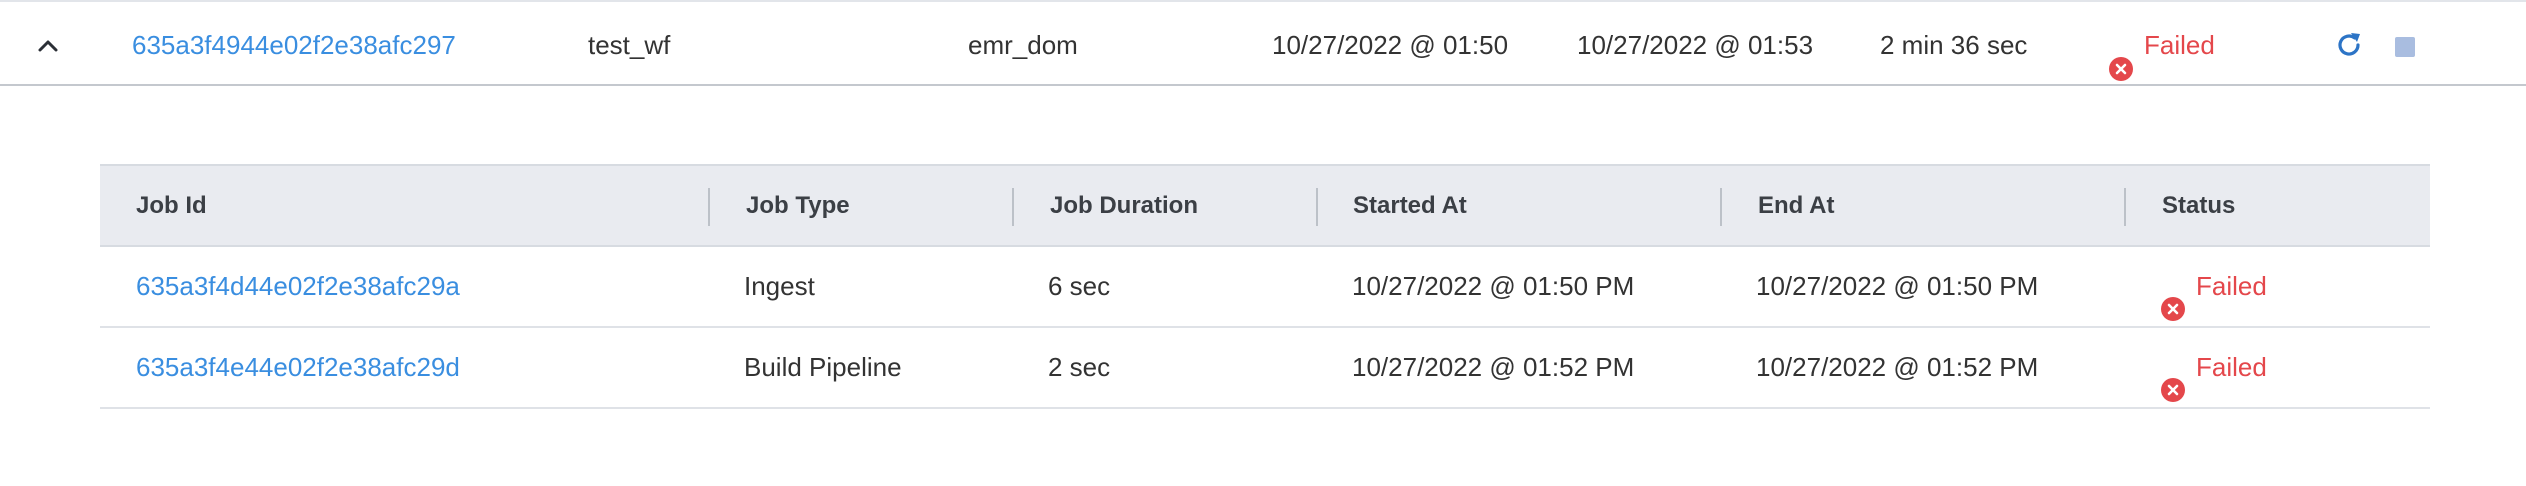 The width and height of the screenshot is (2526, 486). I want to click on workflow-status-label: Failed, so click(2179, 45).